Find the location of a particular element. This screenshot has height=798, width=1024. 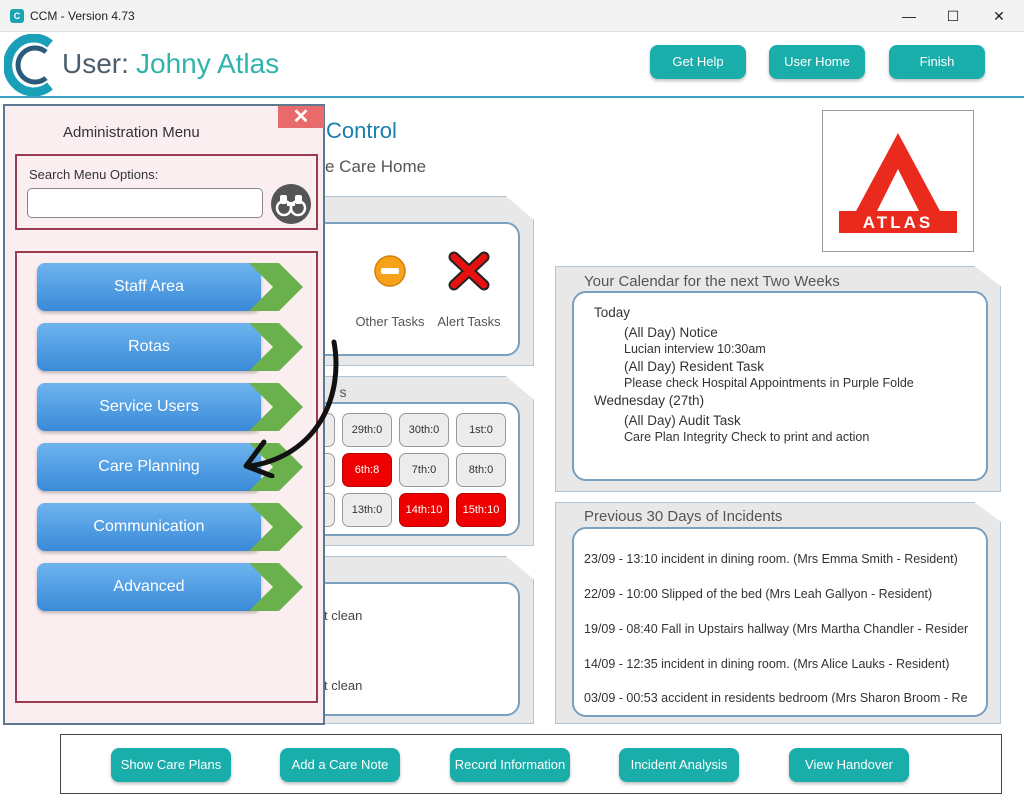

window-titlebar: C CCM - Version 4.73 — ☐ ✕ is located at coordinates (512, 16).